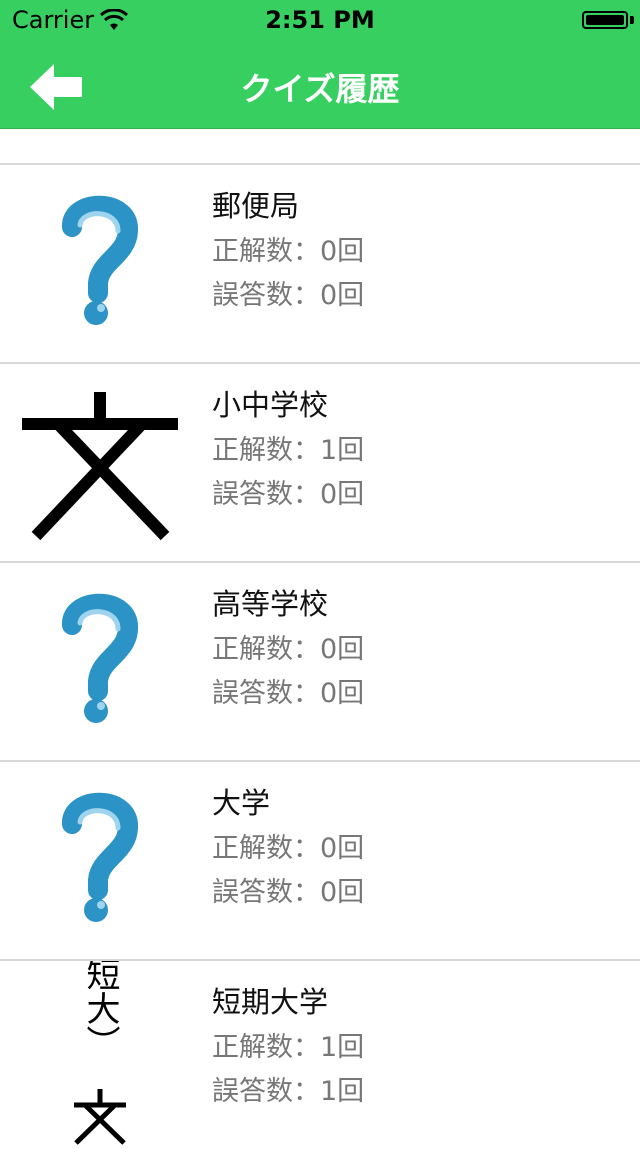 This screenshot has height=1161, width=640. What do you see at coordinates (632, 20) in the screenshot?
I see `battery-tip` at bounding box center [632, 20].